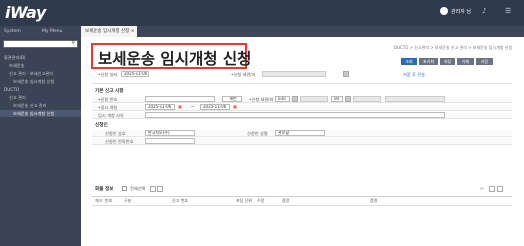  I want to click on applicant-name-field: 관로할, so click(300, 133).